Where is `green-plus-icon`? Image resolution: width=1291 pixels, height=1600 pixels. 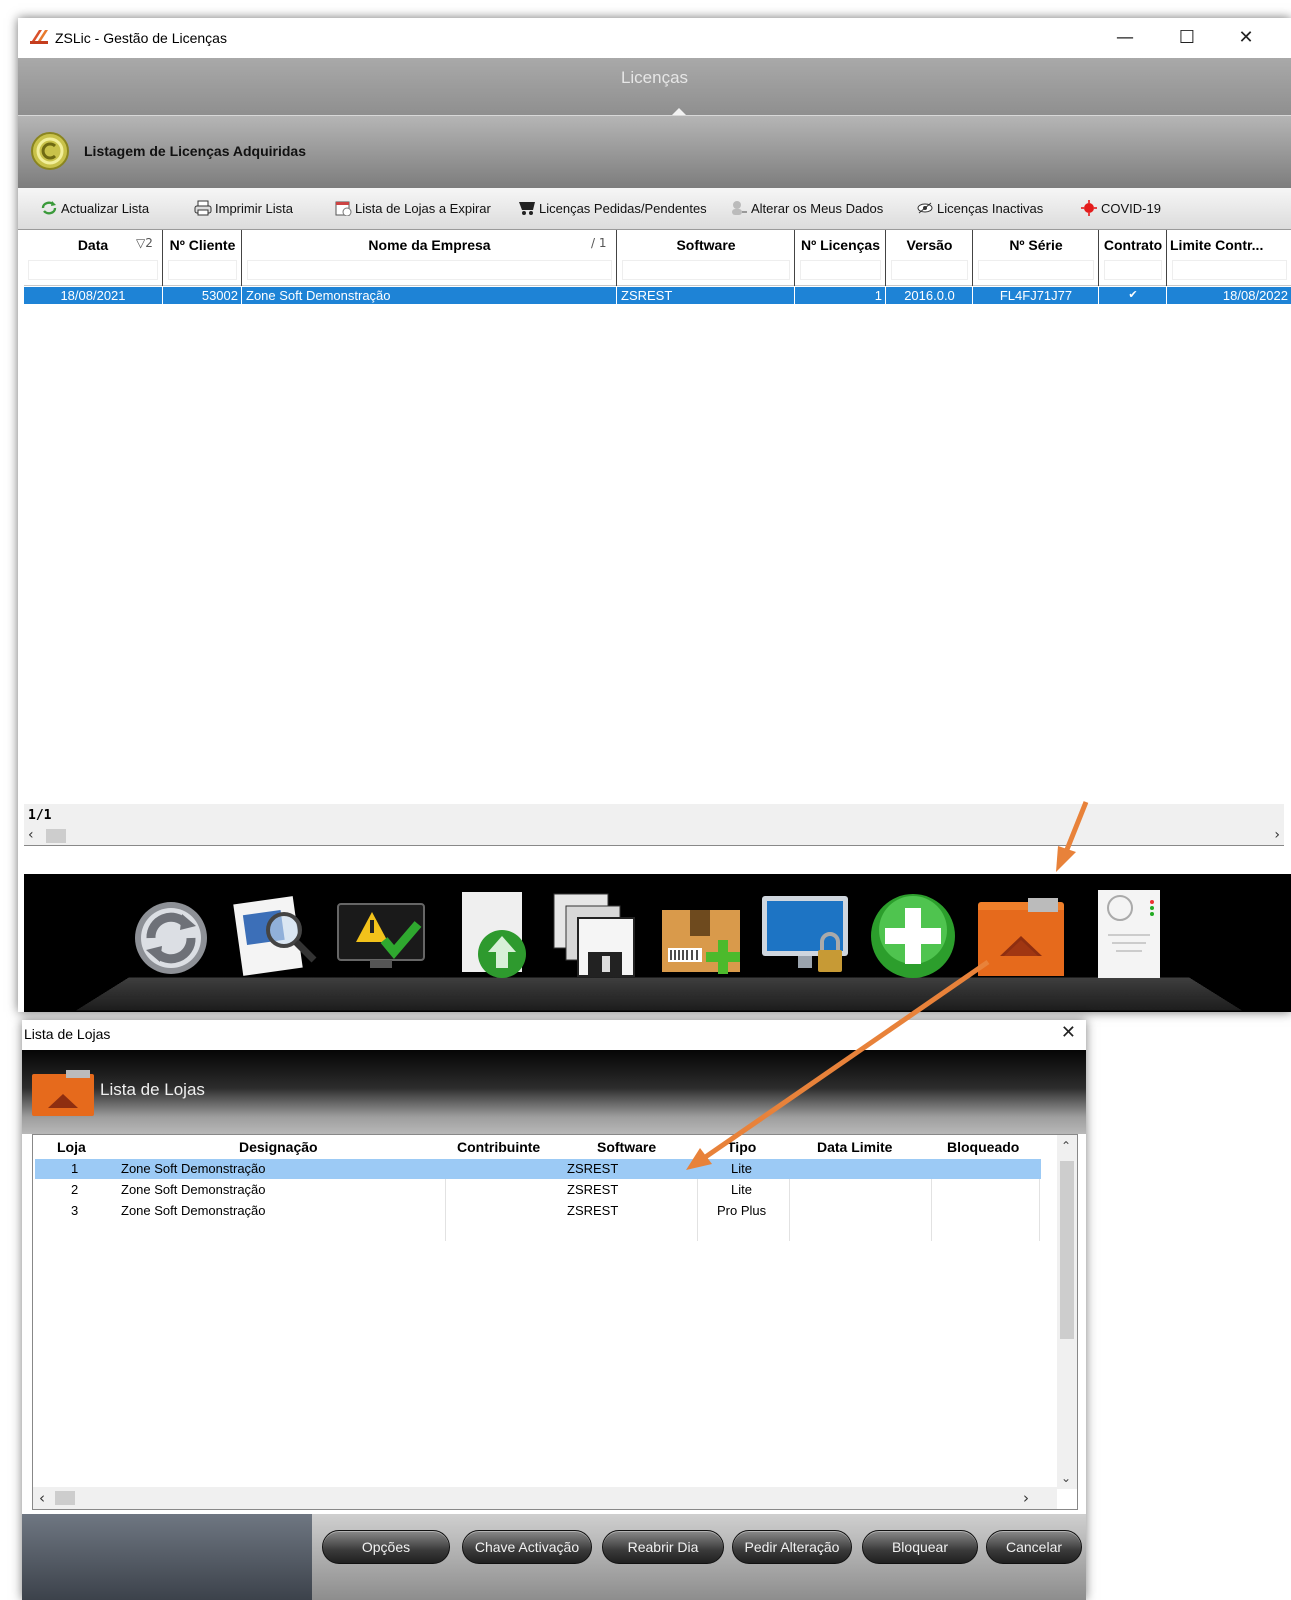 green-plus-icon is located at coordinates (913, 936).